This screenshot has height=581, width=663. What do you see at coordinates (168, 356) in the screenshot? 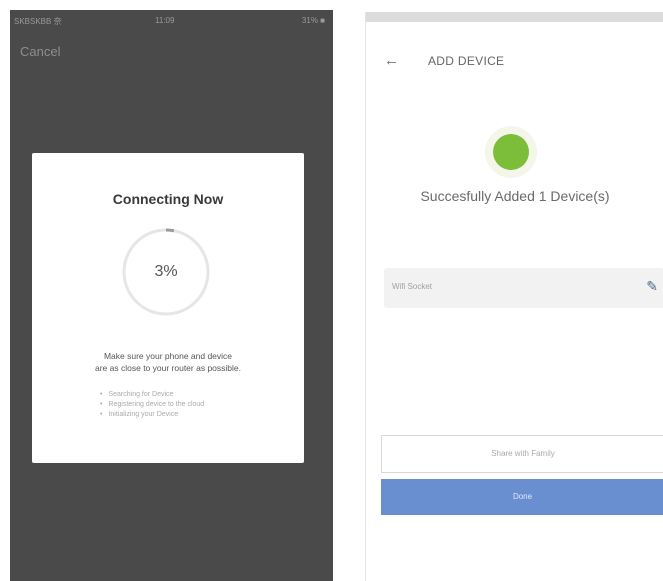
I see `hint-line-1: Make sure your phone and device` at bounding box center [168, 356].